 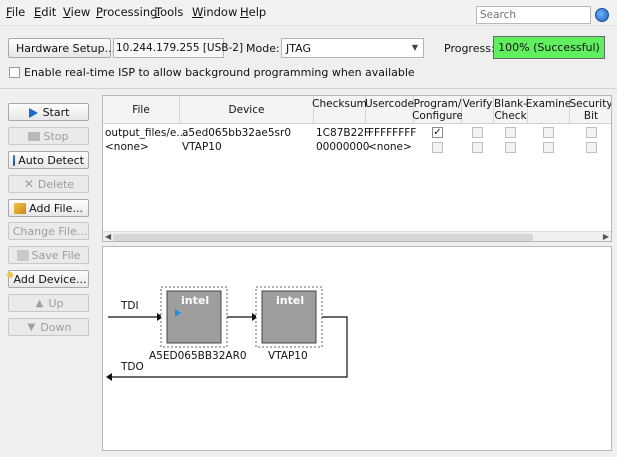 What do you see at coordinates (34, 112) in the screenshot?
I see `start-icon` at bounding box center [34, 112].